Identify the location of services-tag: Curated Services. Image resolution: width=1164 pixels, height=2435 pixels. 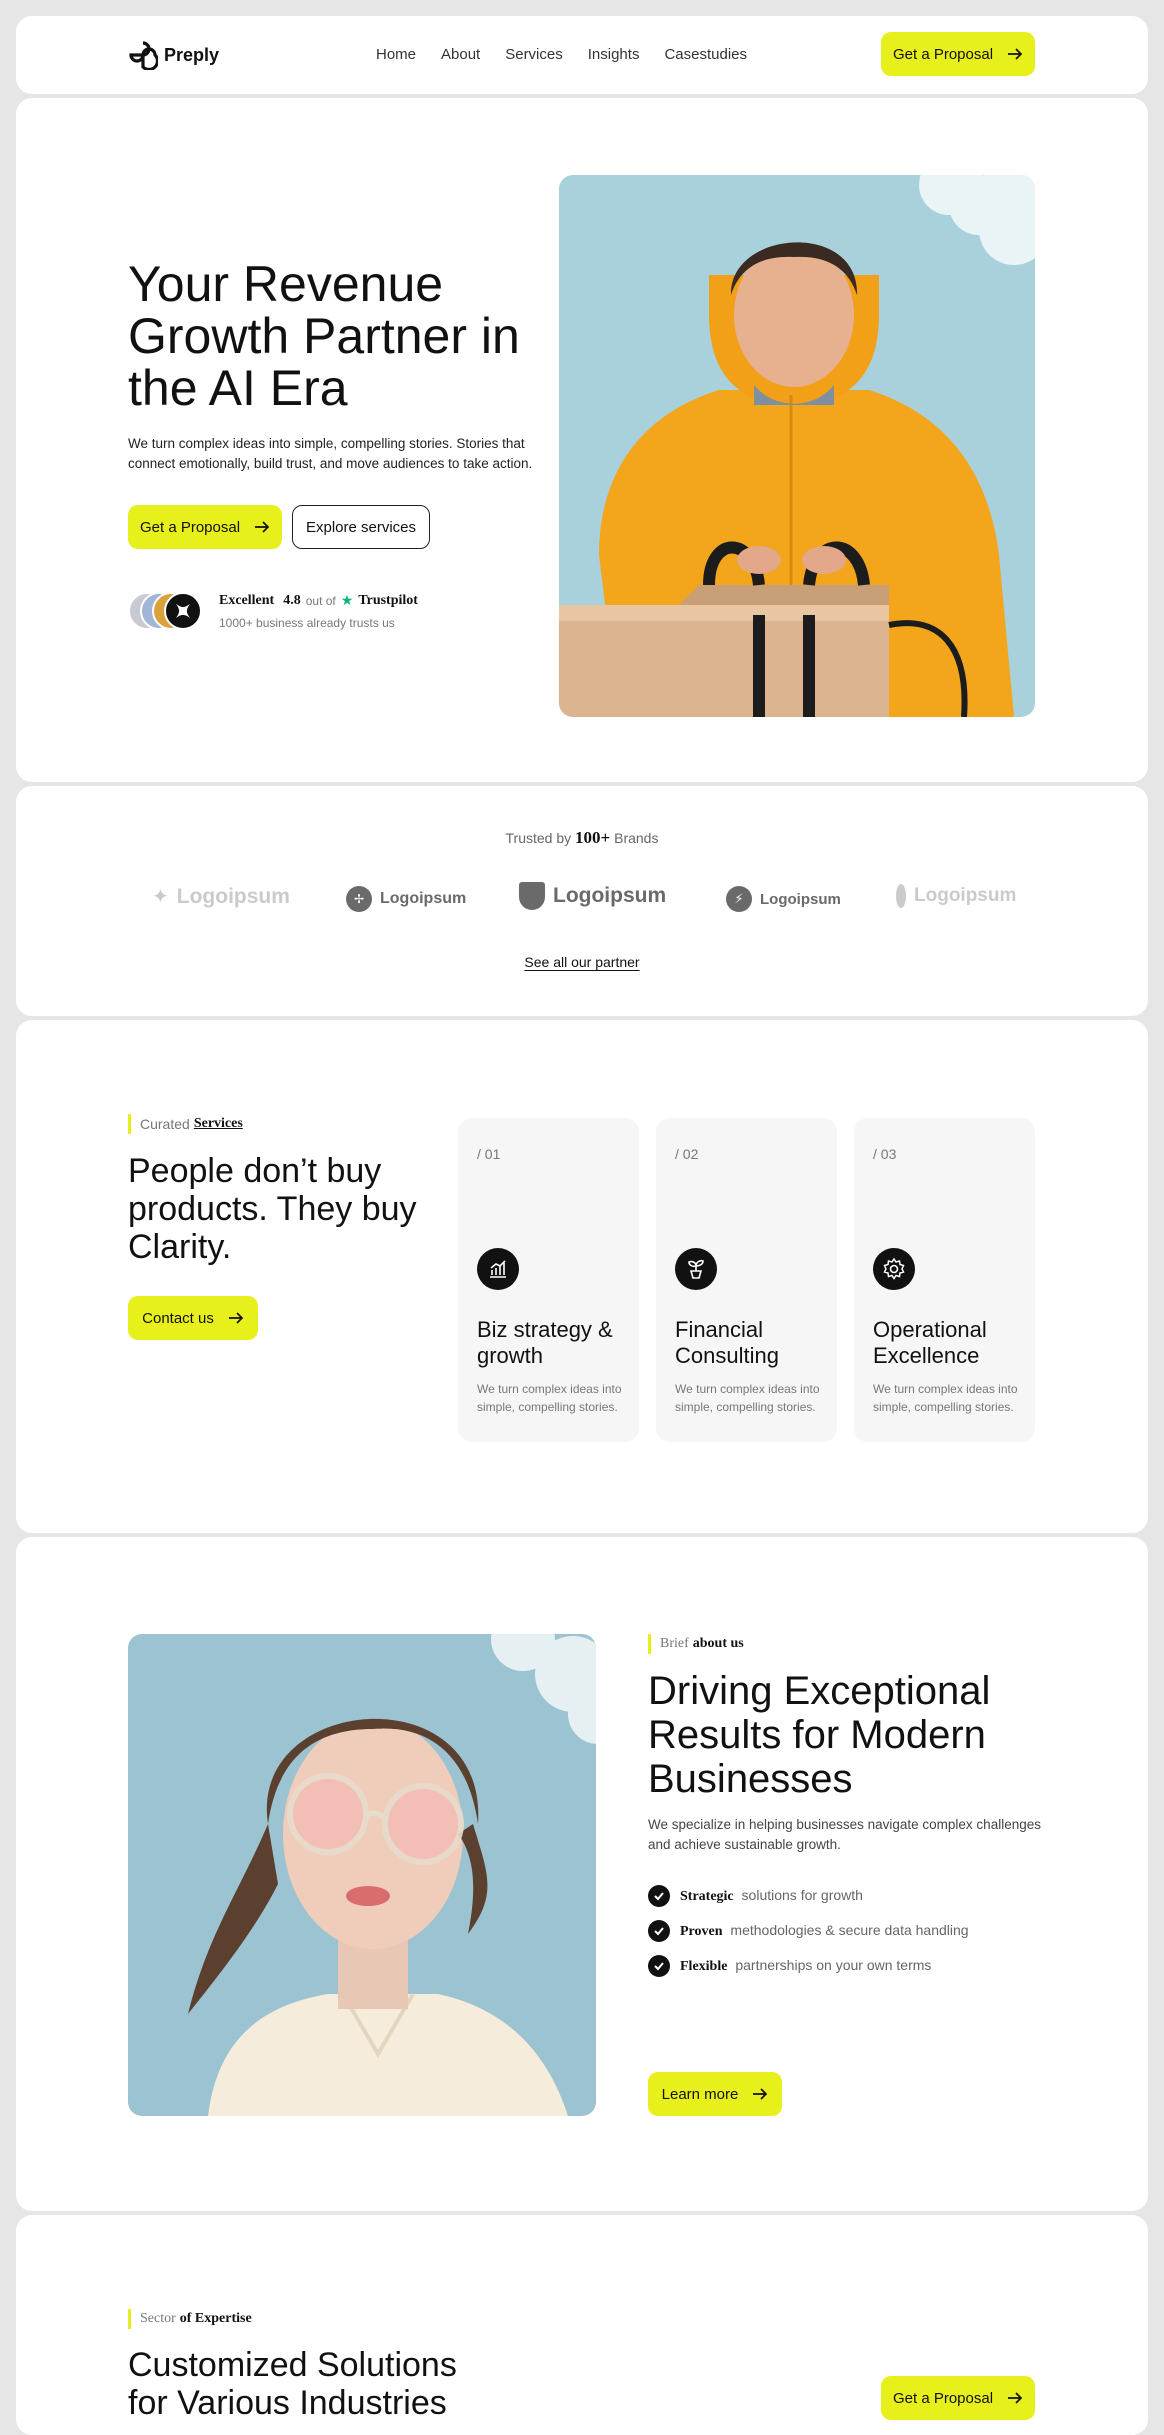
(185, 1124).